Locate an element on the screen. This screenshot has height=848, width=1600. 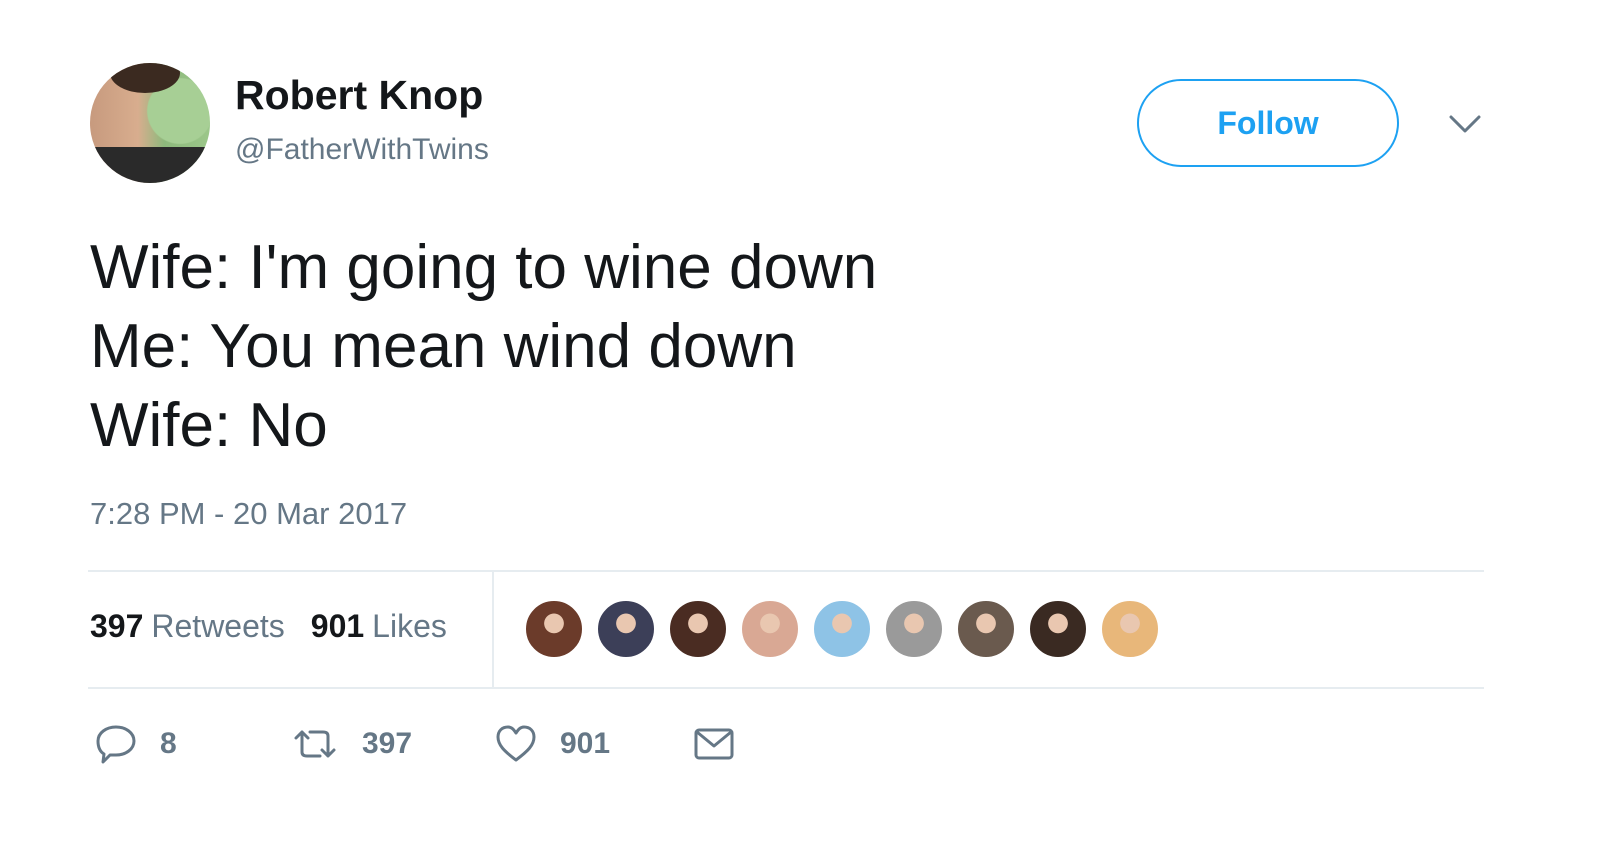
direct-message-button is located at coordinates (714, 744).